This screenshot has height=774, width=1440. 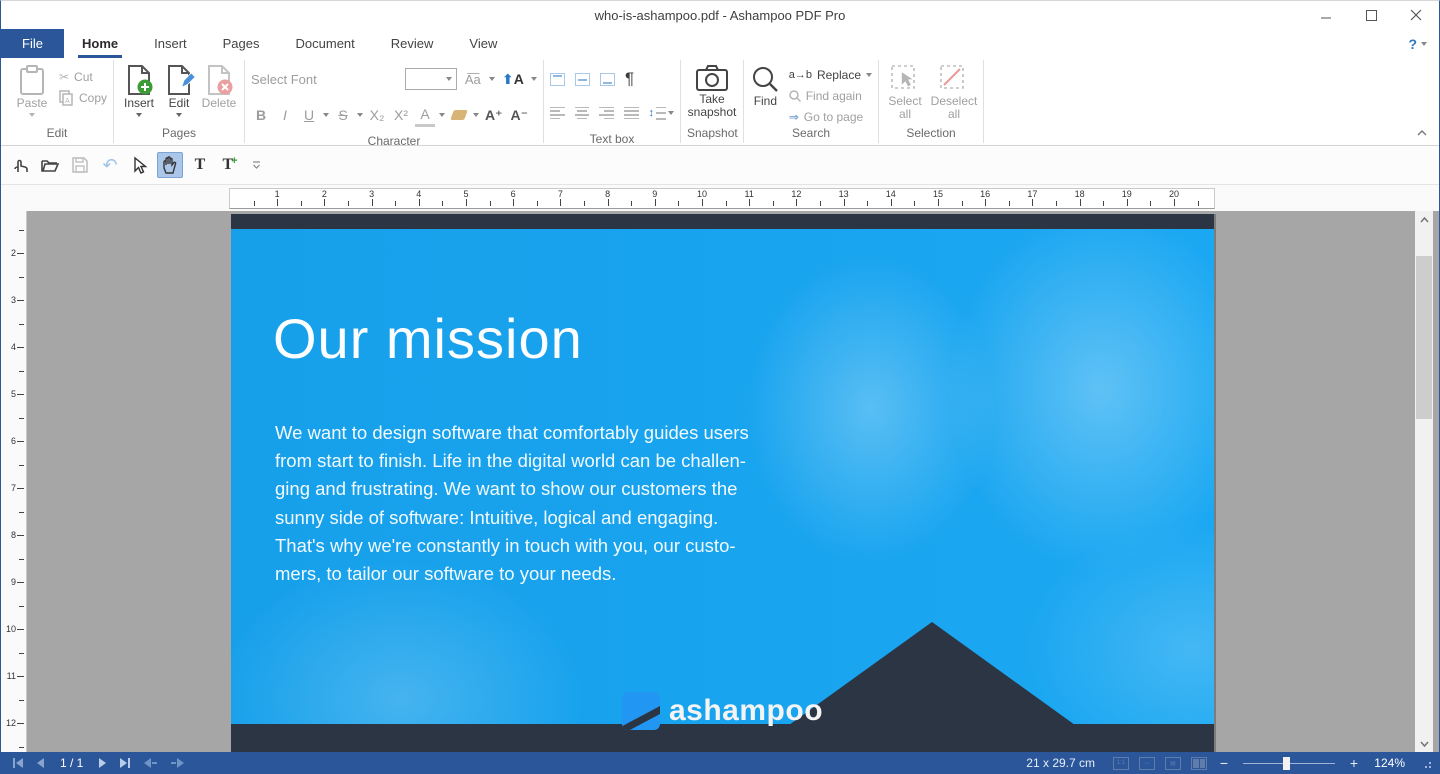 I want to click on cut-button: ✂ Cut, so click(x=83, y=77).